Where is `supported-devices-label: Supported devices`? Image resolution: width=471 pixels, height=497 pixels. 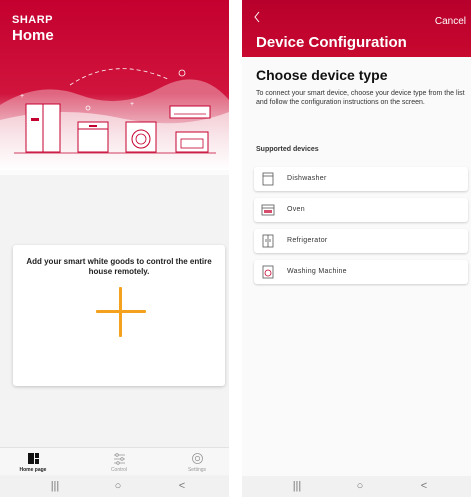
supported-devices-label: Supported devices is located at coordinates (287, 149).